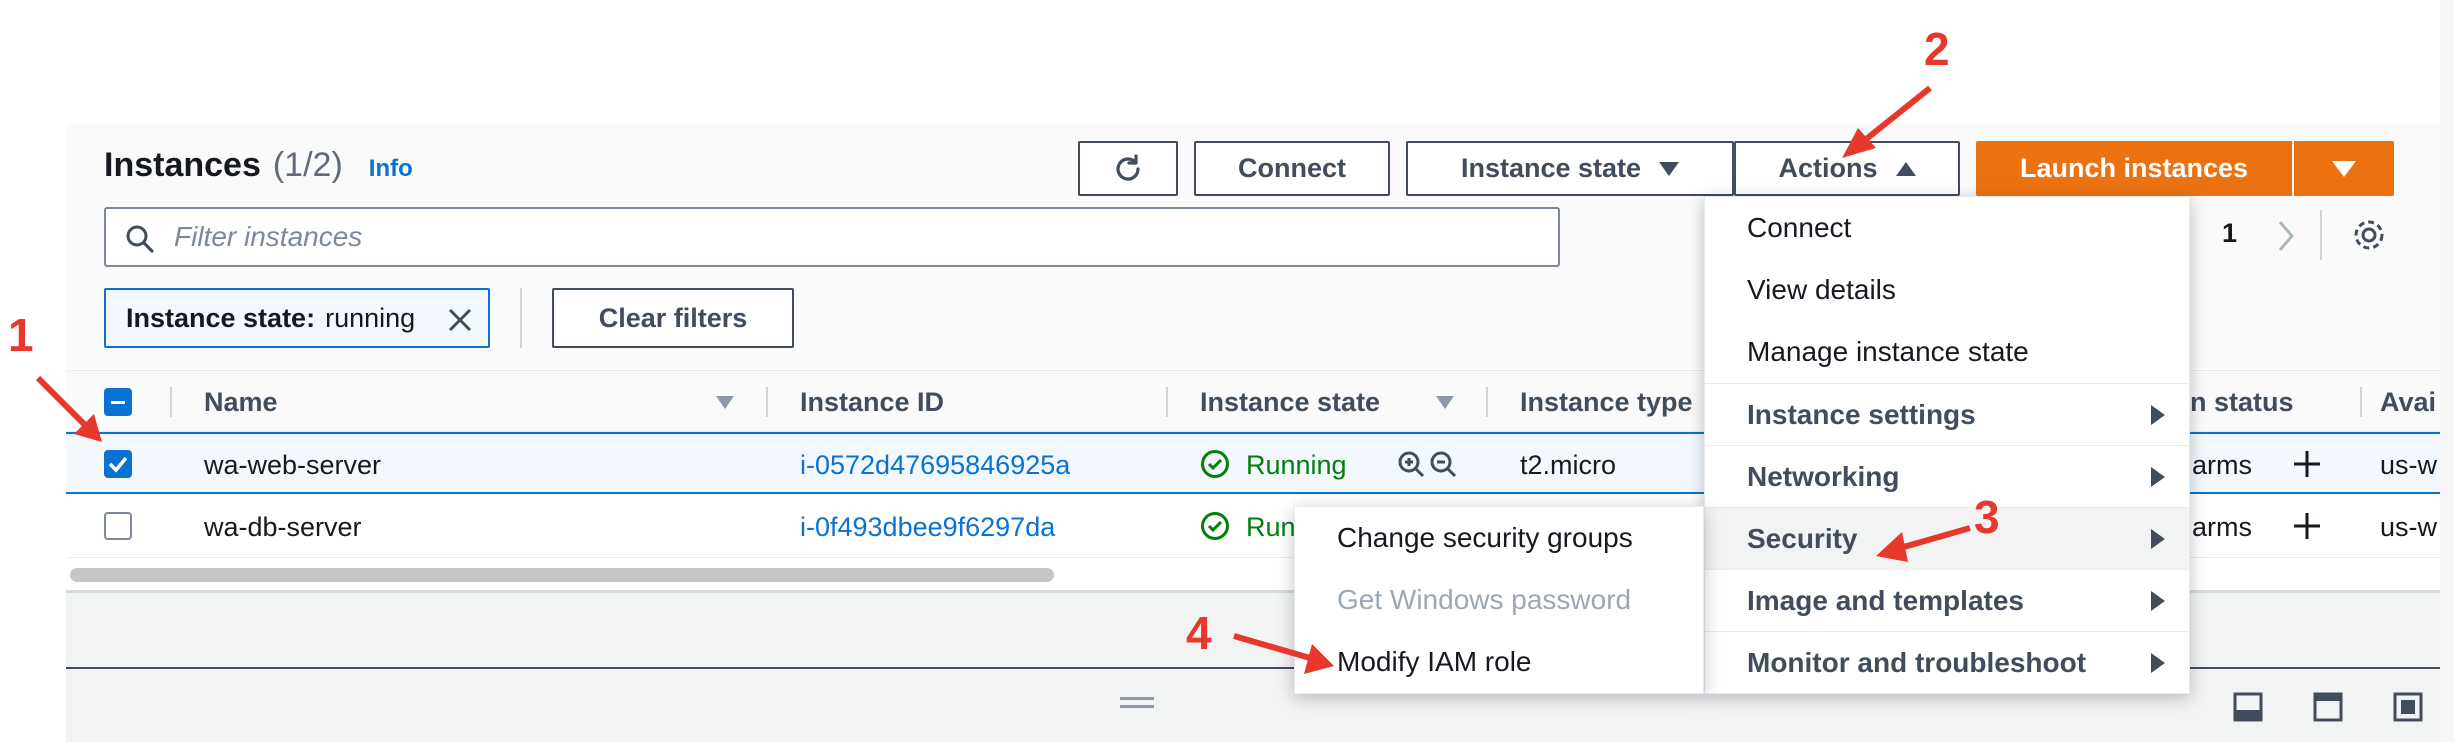 The width and height of the screenshot is (2454, 742). Describe the element at coordinates (1823, 476) in the screenshot. I see `menu-item-label: Networking` at that location.